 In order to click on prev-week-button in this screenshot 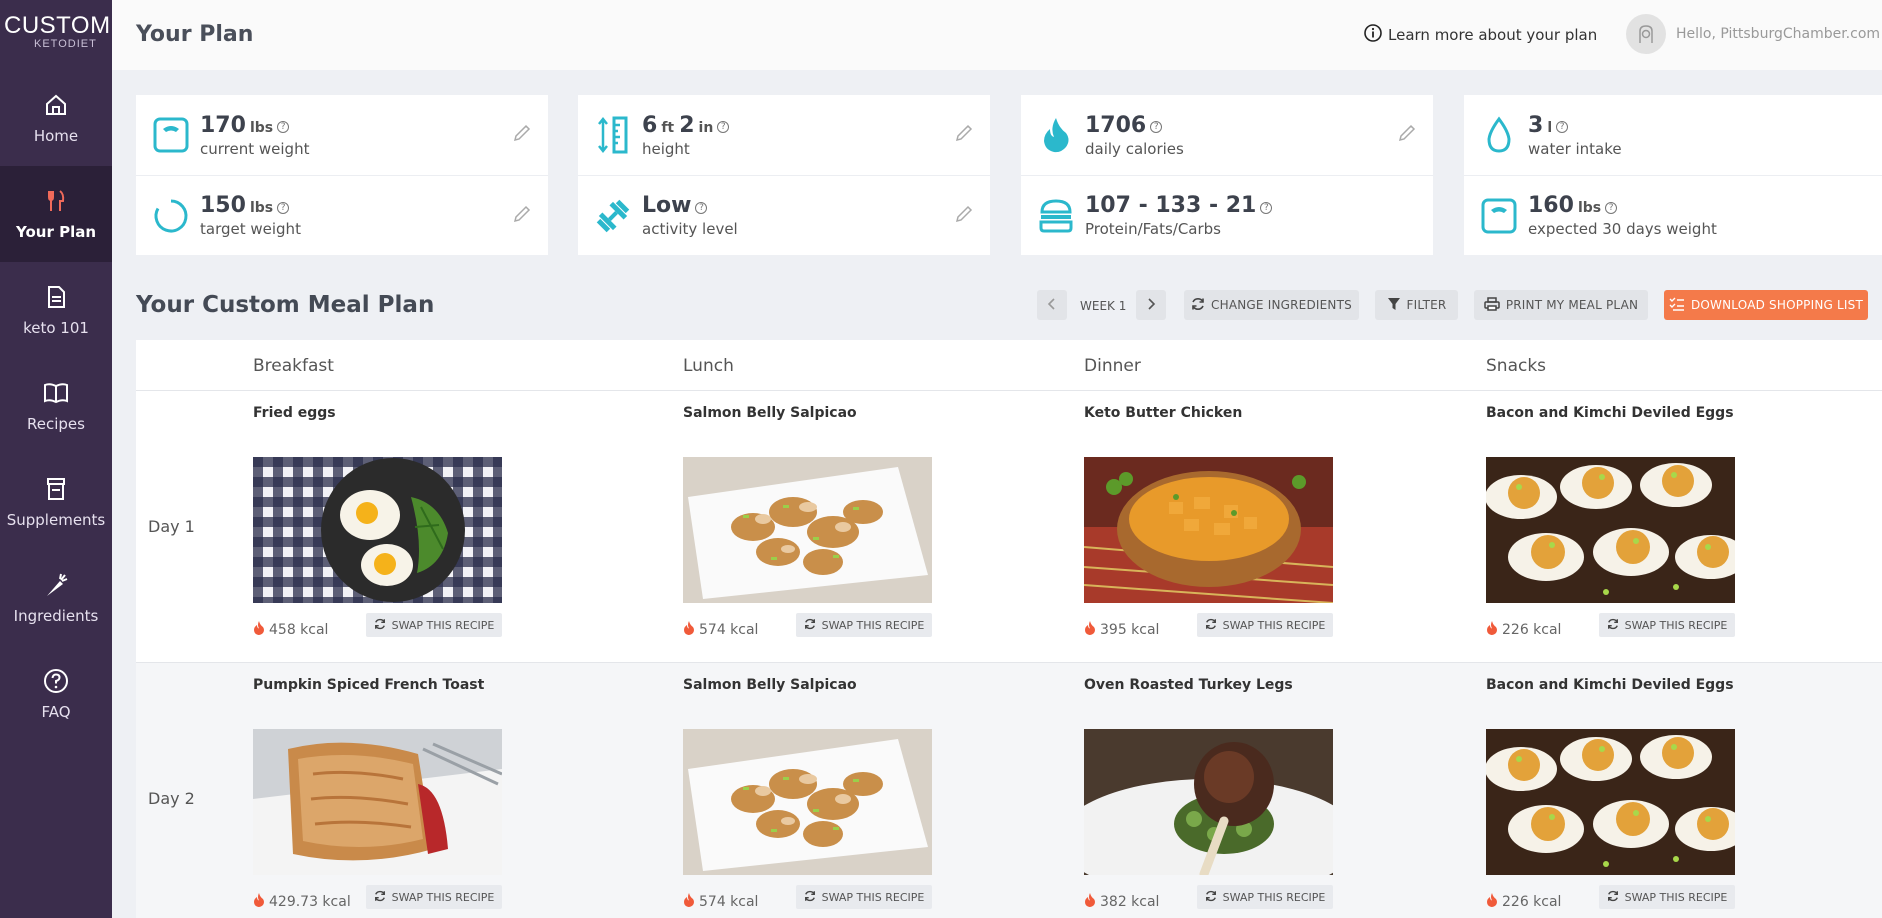, I will do `click(1052, 305)`.